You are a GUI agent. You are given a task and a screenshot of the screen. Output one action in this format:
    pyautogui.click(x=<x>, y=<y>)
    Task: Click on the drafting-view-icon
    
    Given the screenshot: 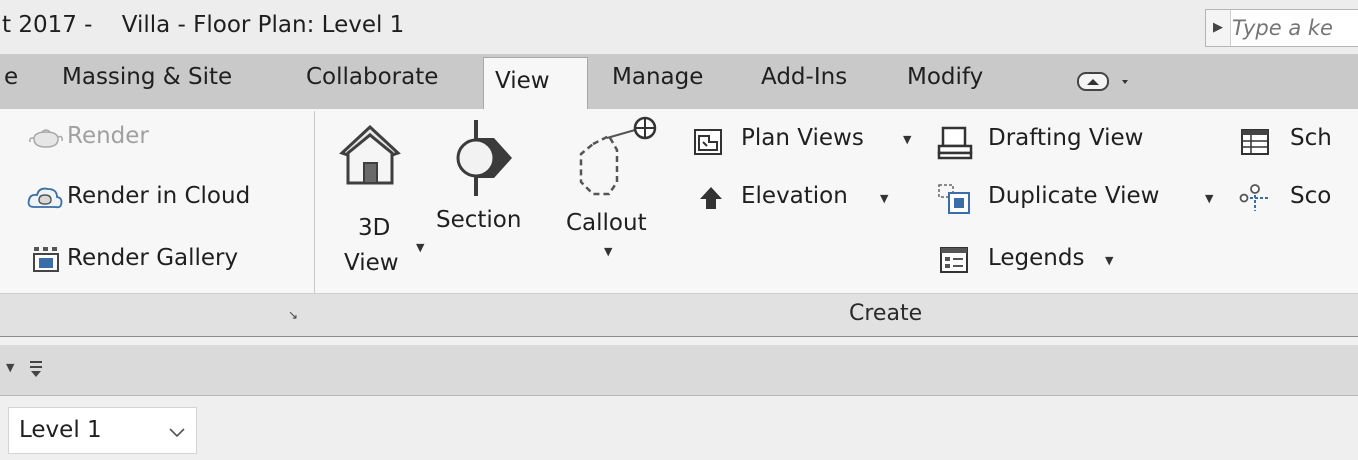 What is the action you would take?
    pyautogui.click(x=955, y=145)
    